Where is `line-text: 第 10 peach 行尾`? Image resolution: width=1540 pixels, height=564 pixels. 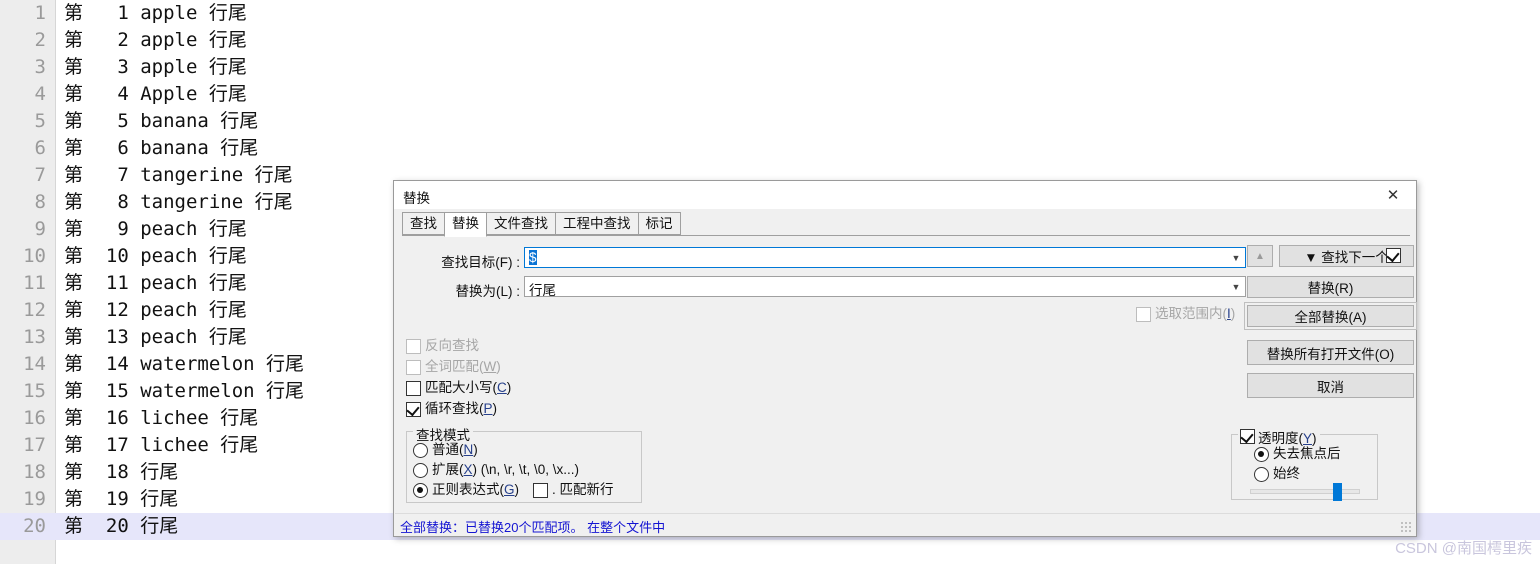
line-text: 第 10 peach 行尾 is located at coordinates (155, 256).